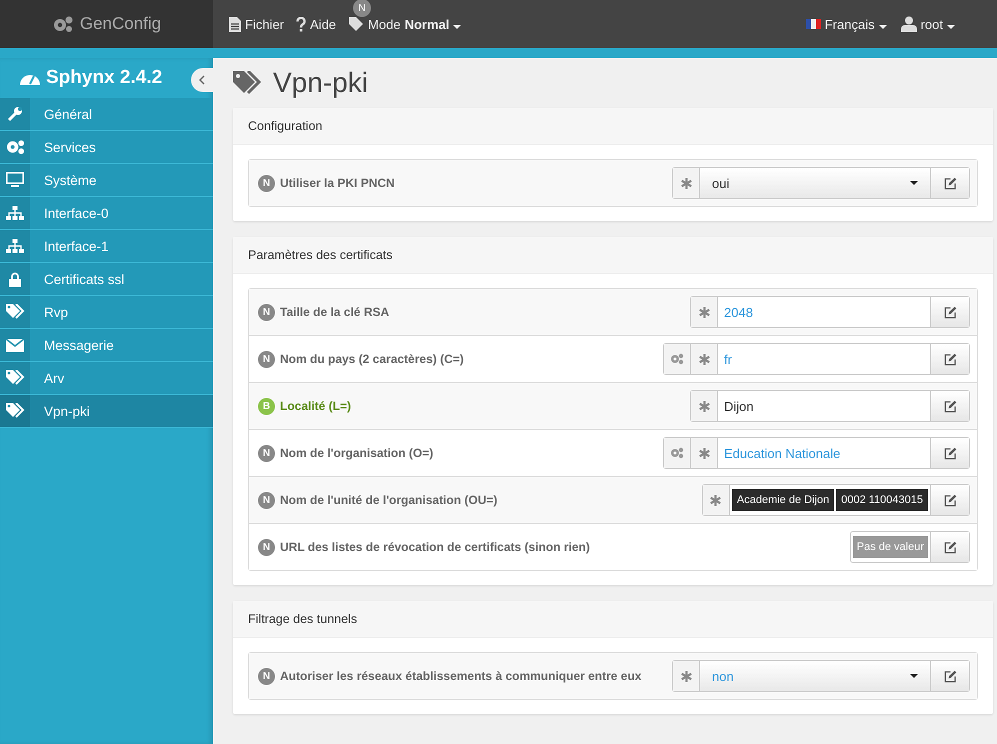 The width and height of the screenshot is (997, 744). I want to click on mode-menu: Mode Normal, so click(405, 24).